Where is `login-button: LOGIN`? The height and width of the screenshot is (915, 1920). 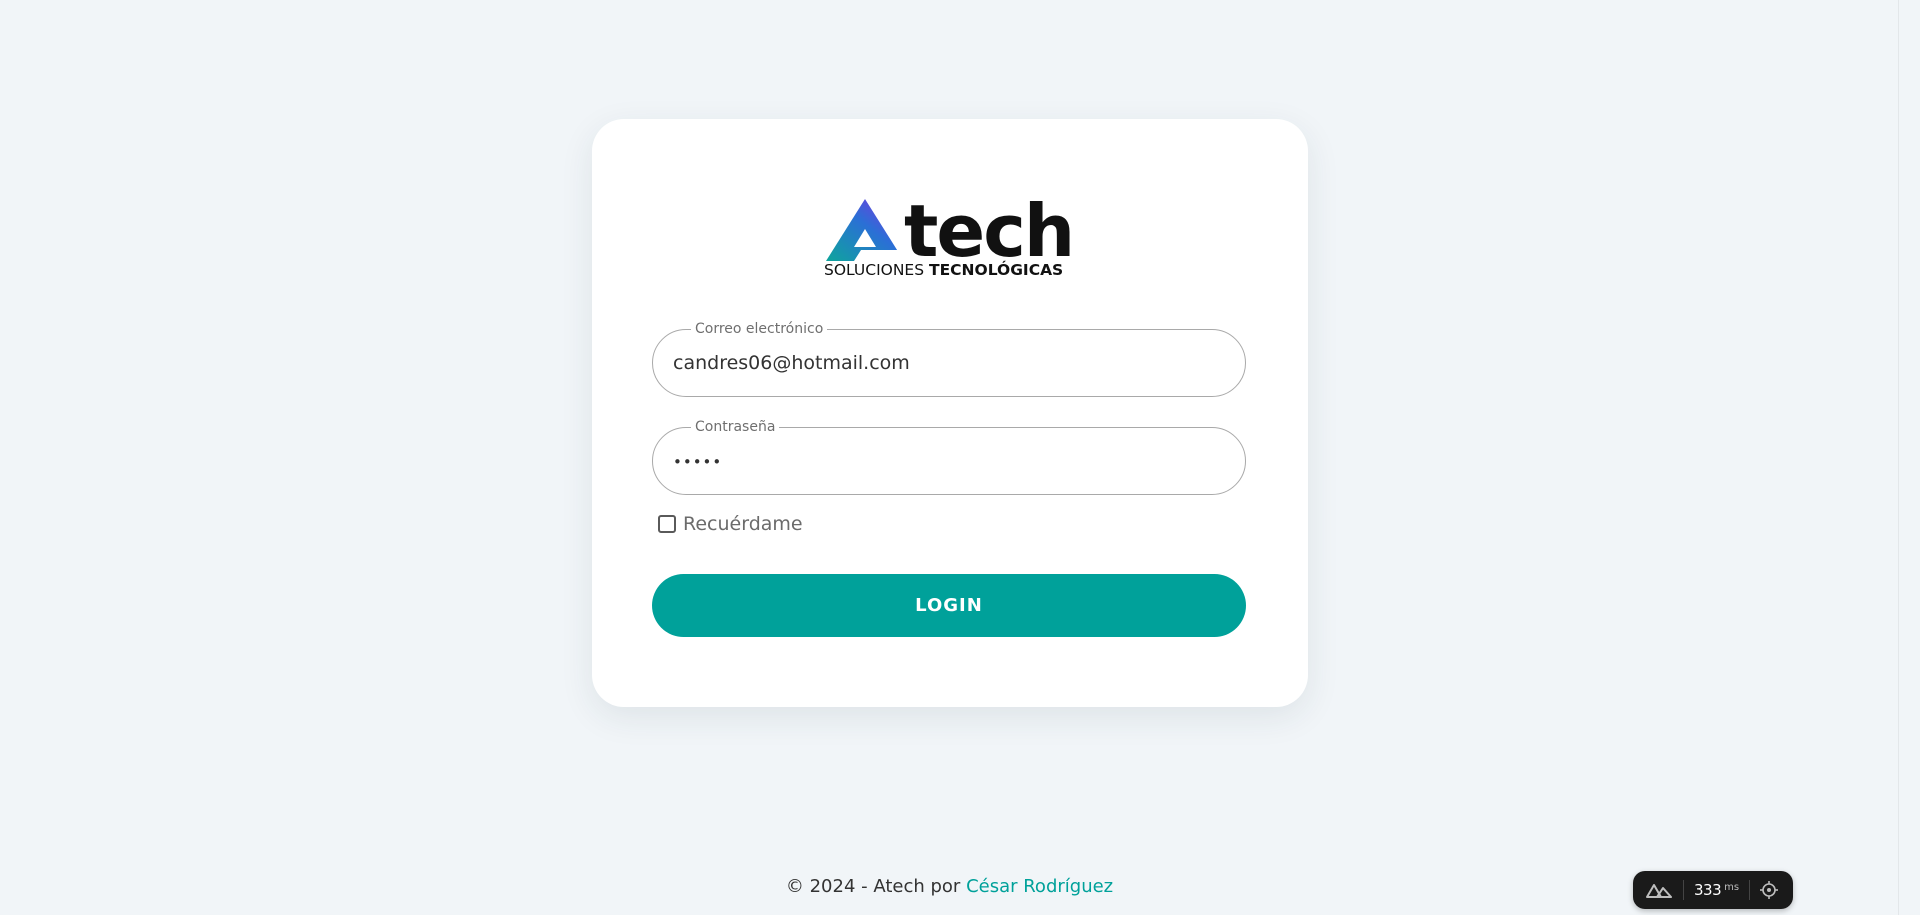 login-button: LOGIN is located at coordinates (949, 605).